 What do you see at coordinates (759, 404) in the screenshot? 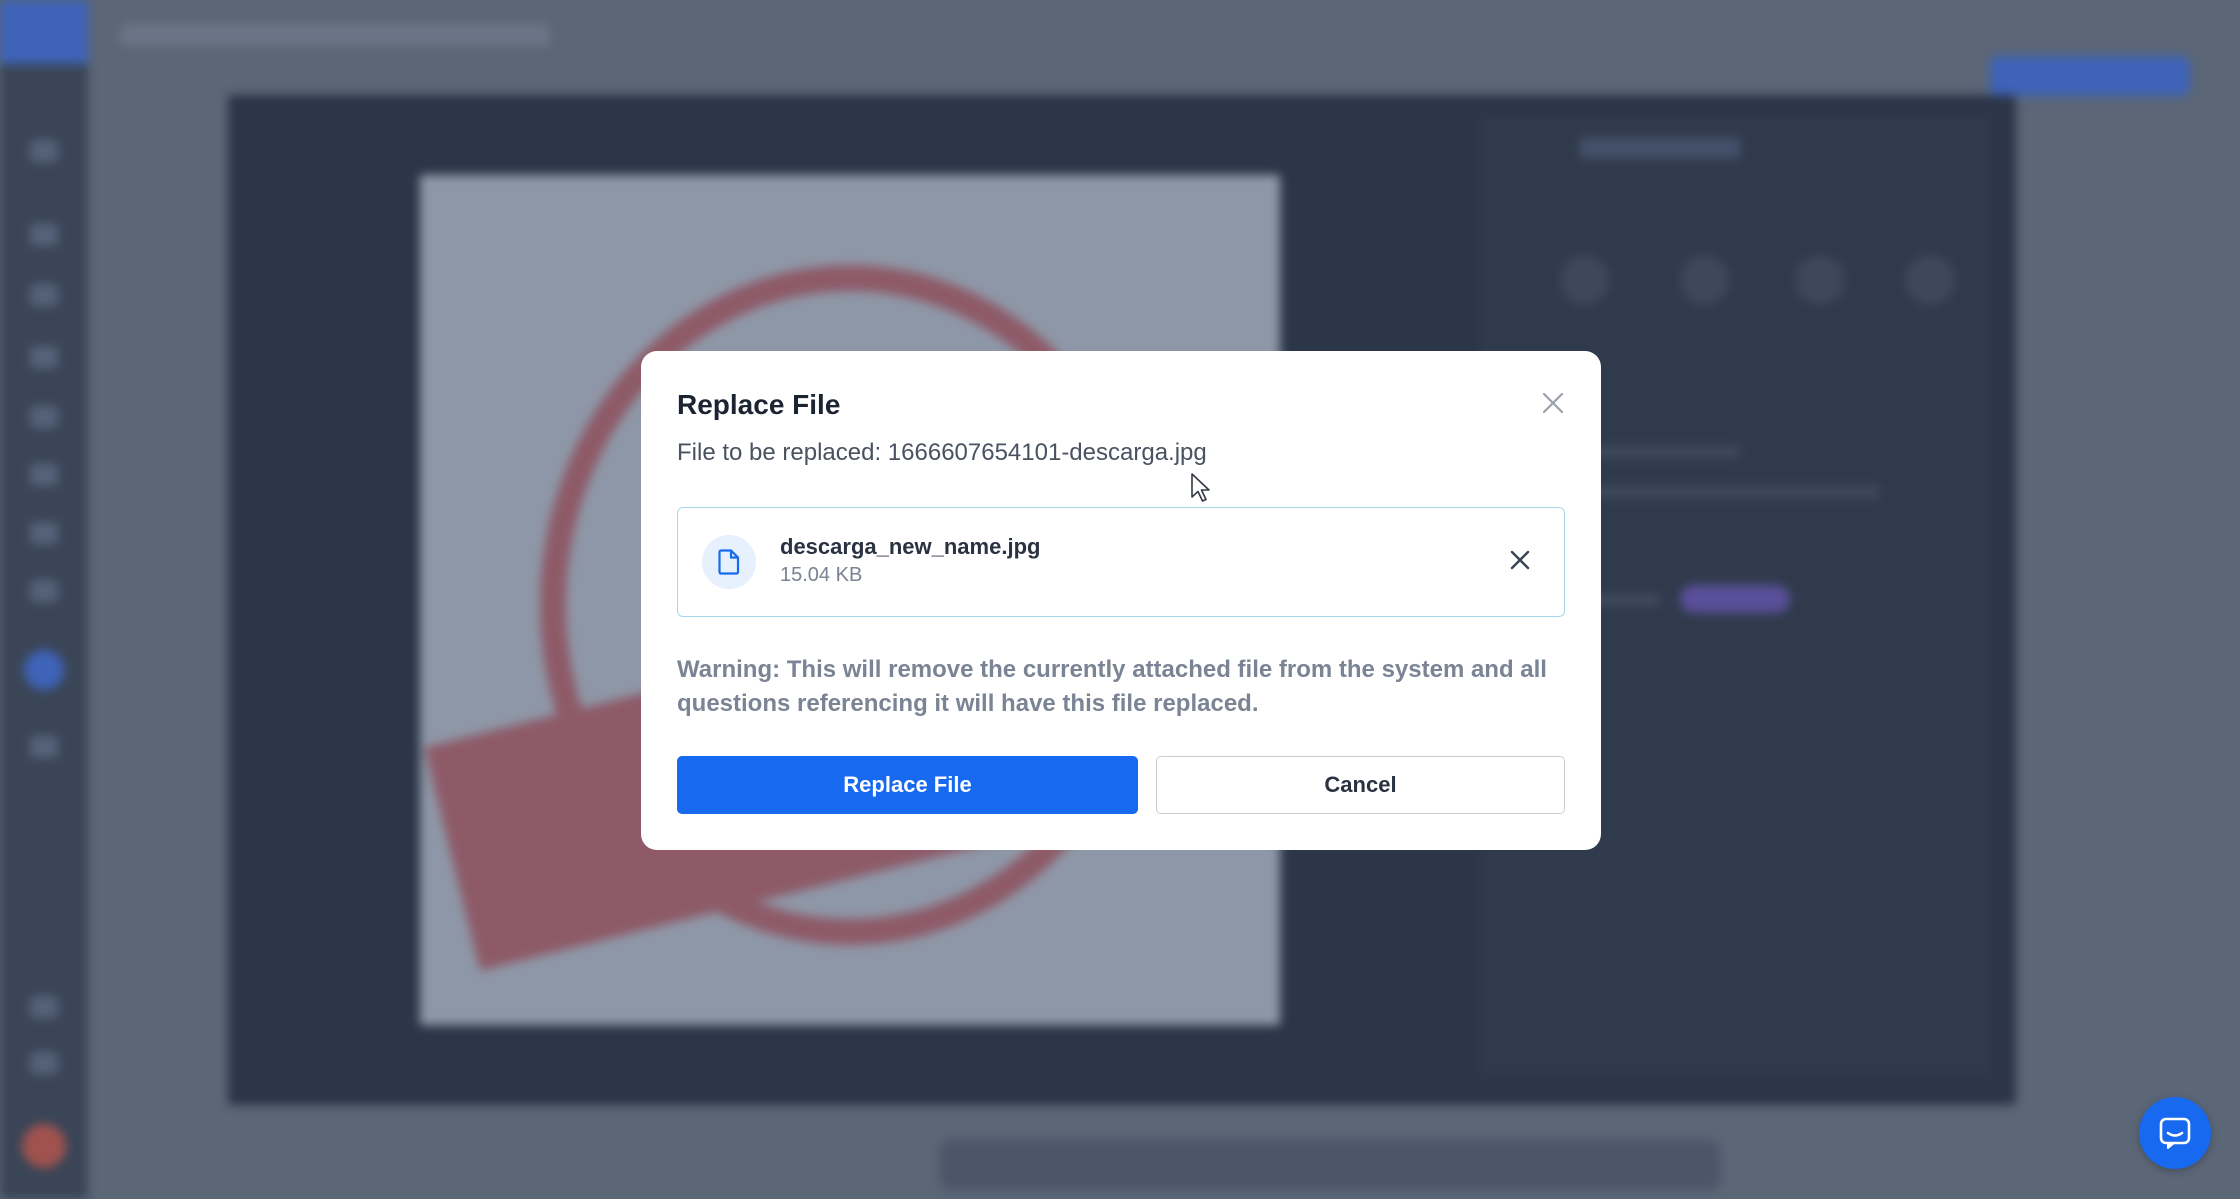
I see `dialog-title: Replace File` at bounding box center [759, 404].